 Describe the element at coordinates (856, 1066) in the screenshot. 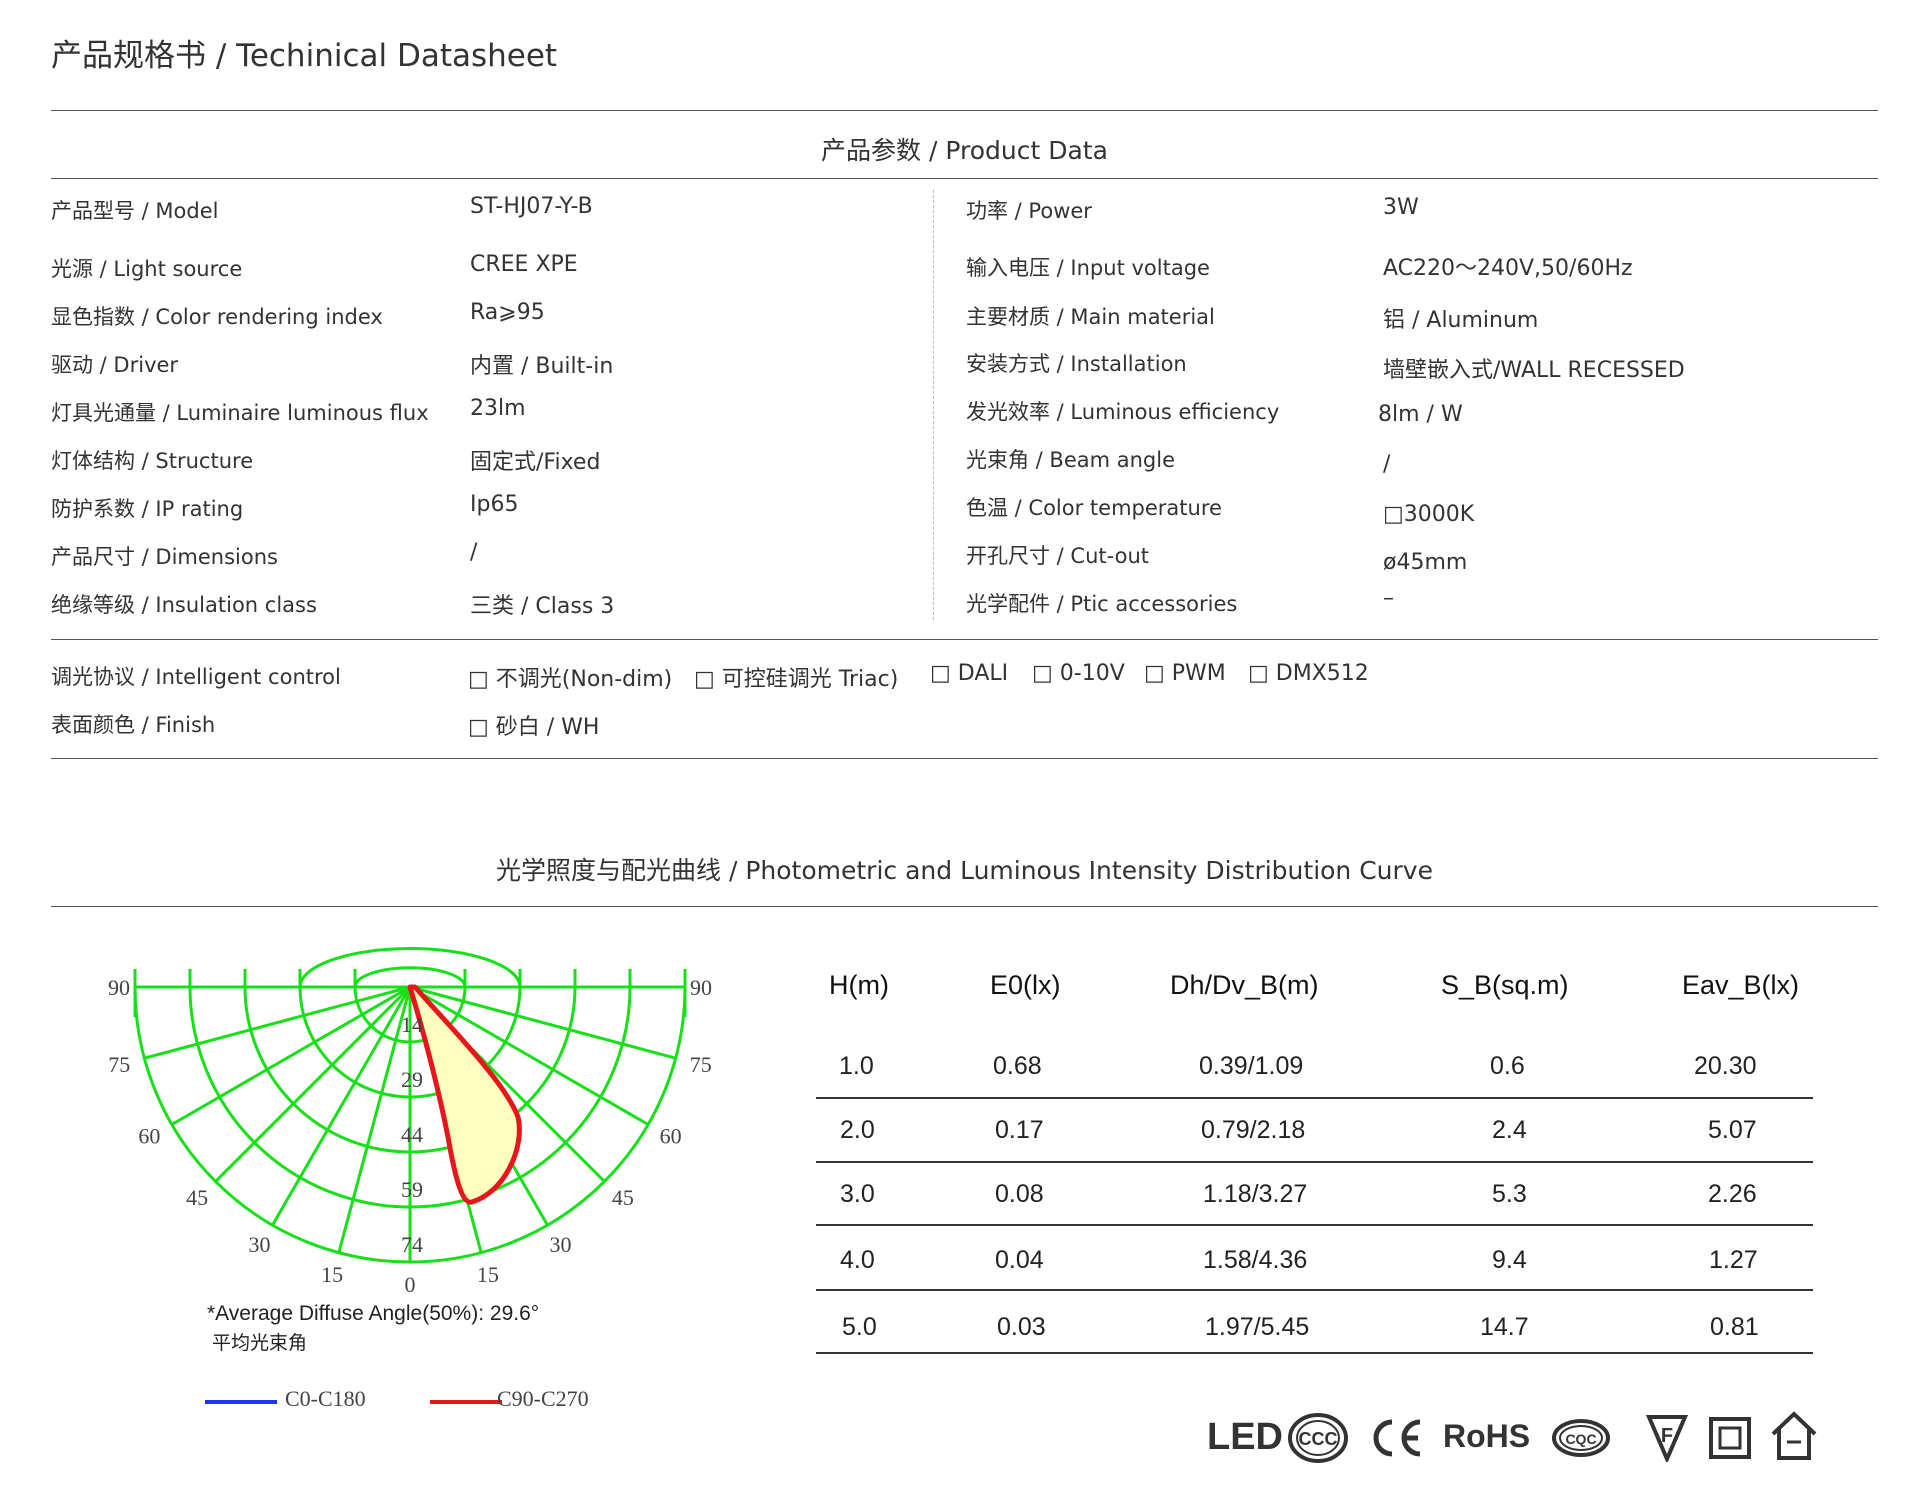

I see `cell-h: 1.0` at that location.